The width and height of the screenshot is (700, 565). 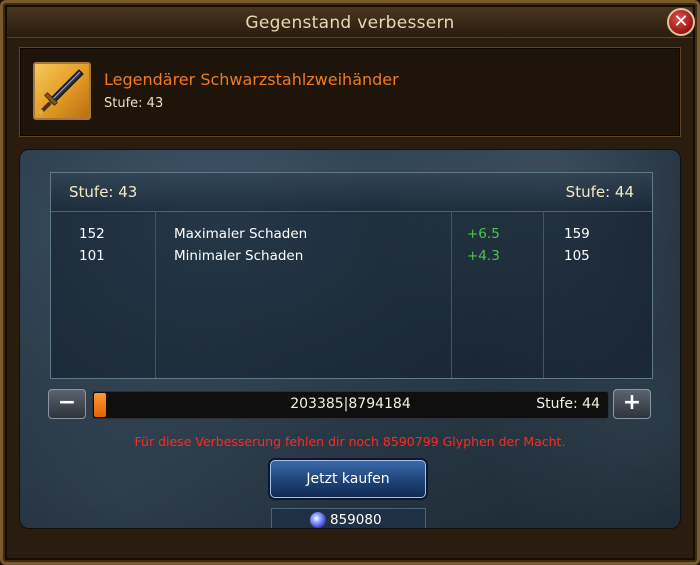 What do you see at coordinates (239, 256) in the screenshot?
I see `stat-name: Minimaler Schaden` at bounding box center [239, 256].